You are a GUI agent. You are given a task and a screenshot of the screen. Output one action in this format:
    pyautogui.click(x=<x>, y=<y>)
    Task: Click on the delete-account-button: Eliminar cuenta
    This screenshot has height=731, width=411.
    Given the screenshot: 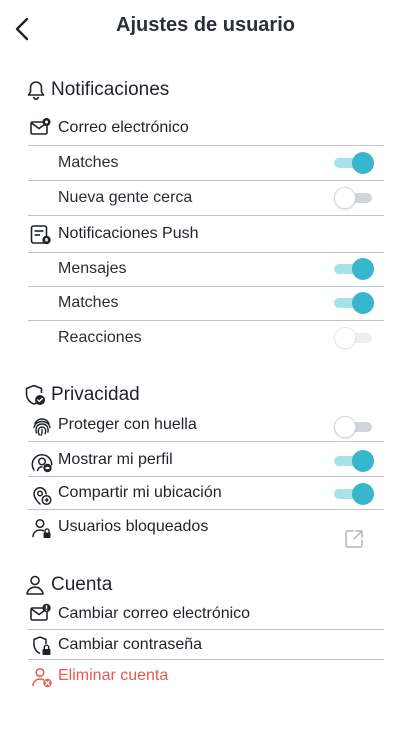 What is the action you would take?
    pyautogui.click(x=113, y=676)
    